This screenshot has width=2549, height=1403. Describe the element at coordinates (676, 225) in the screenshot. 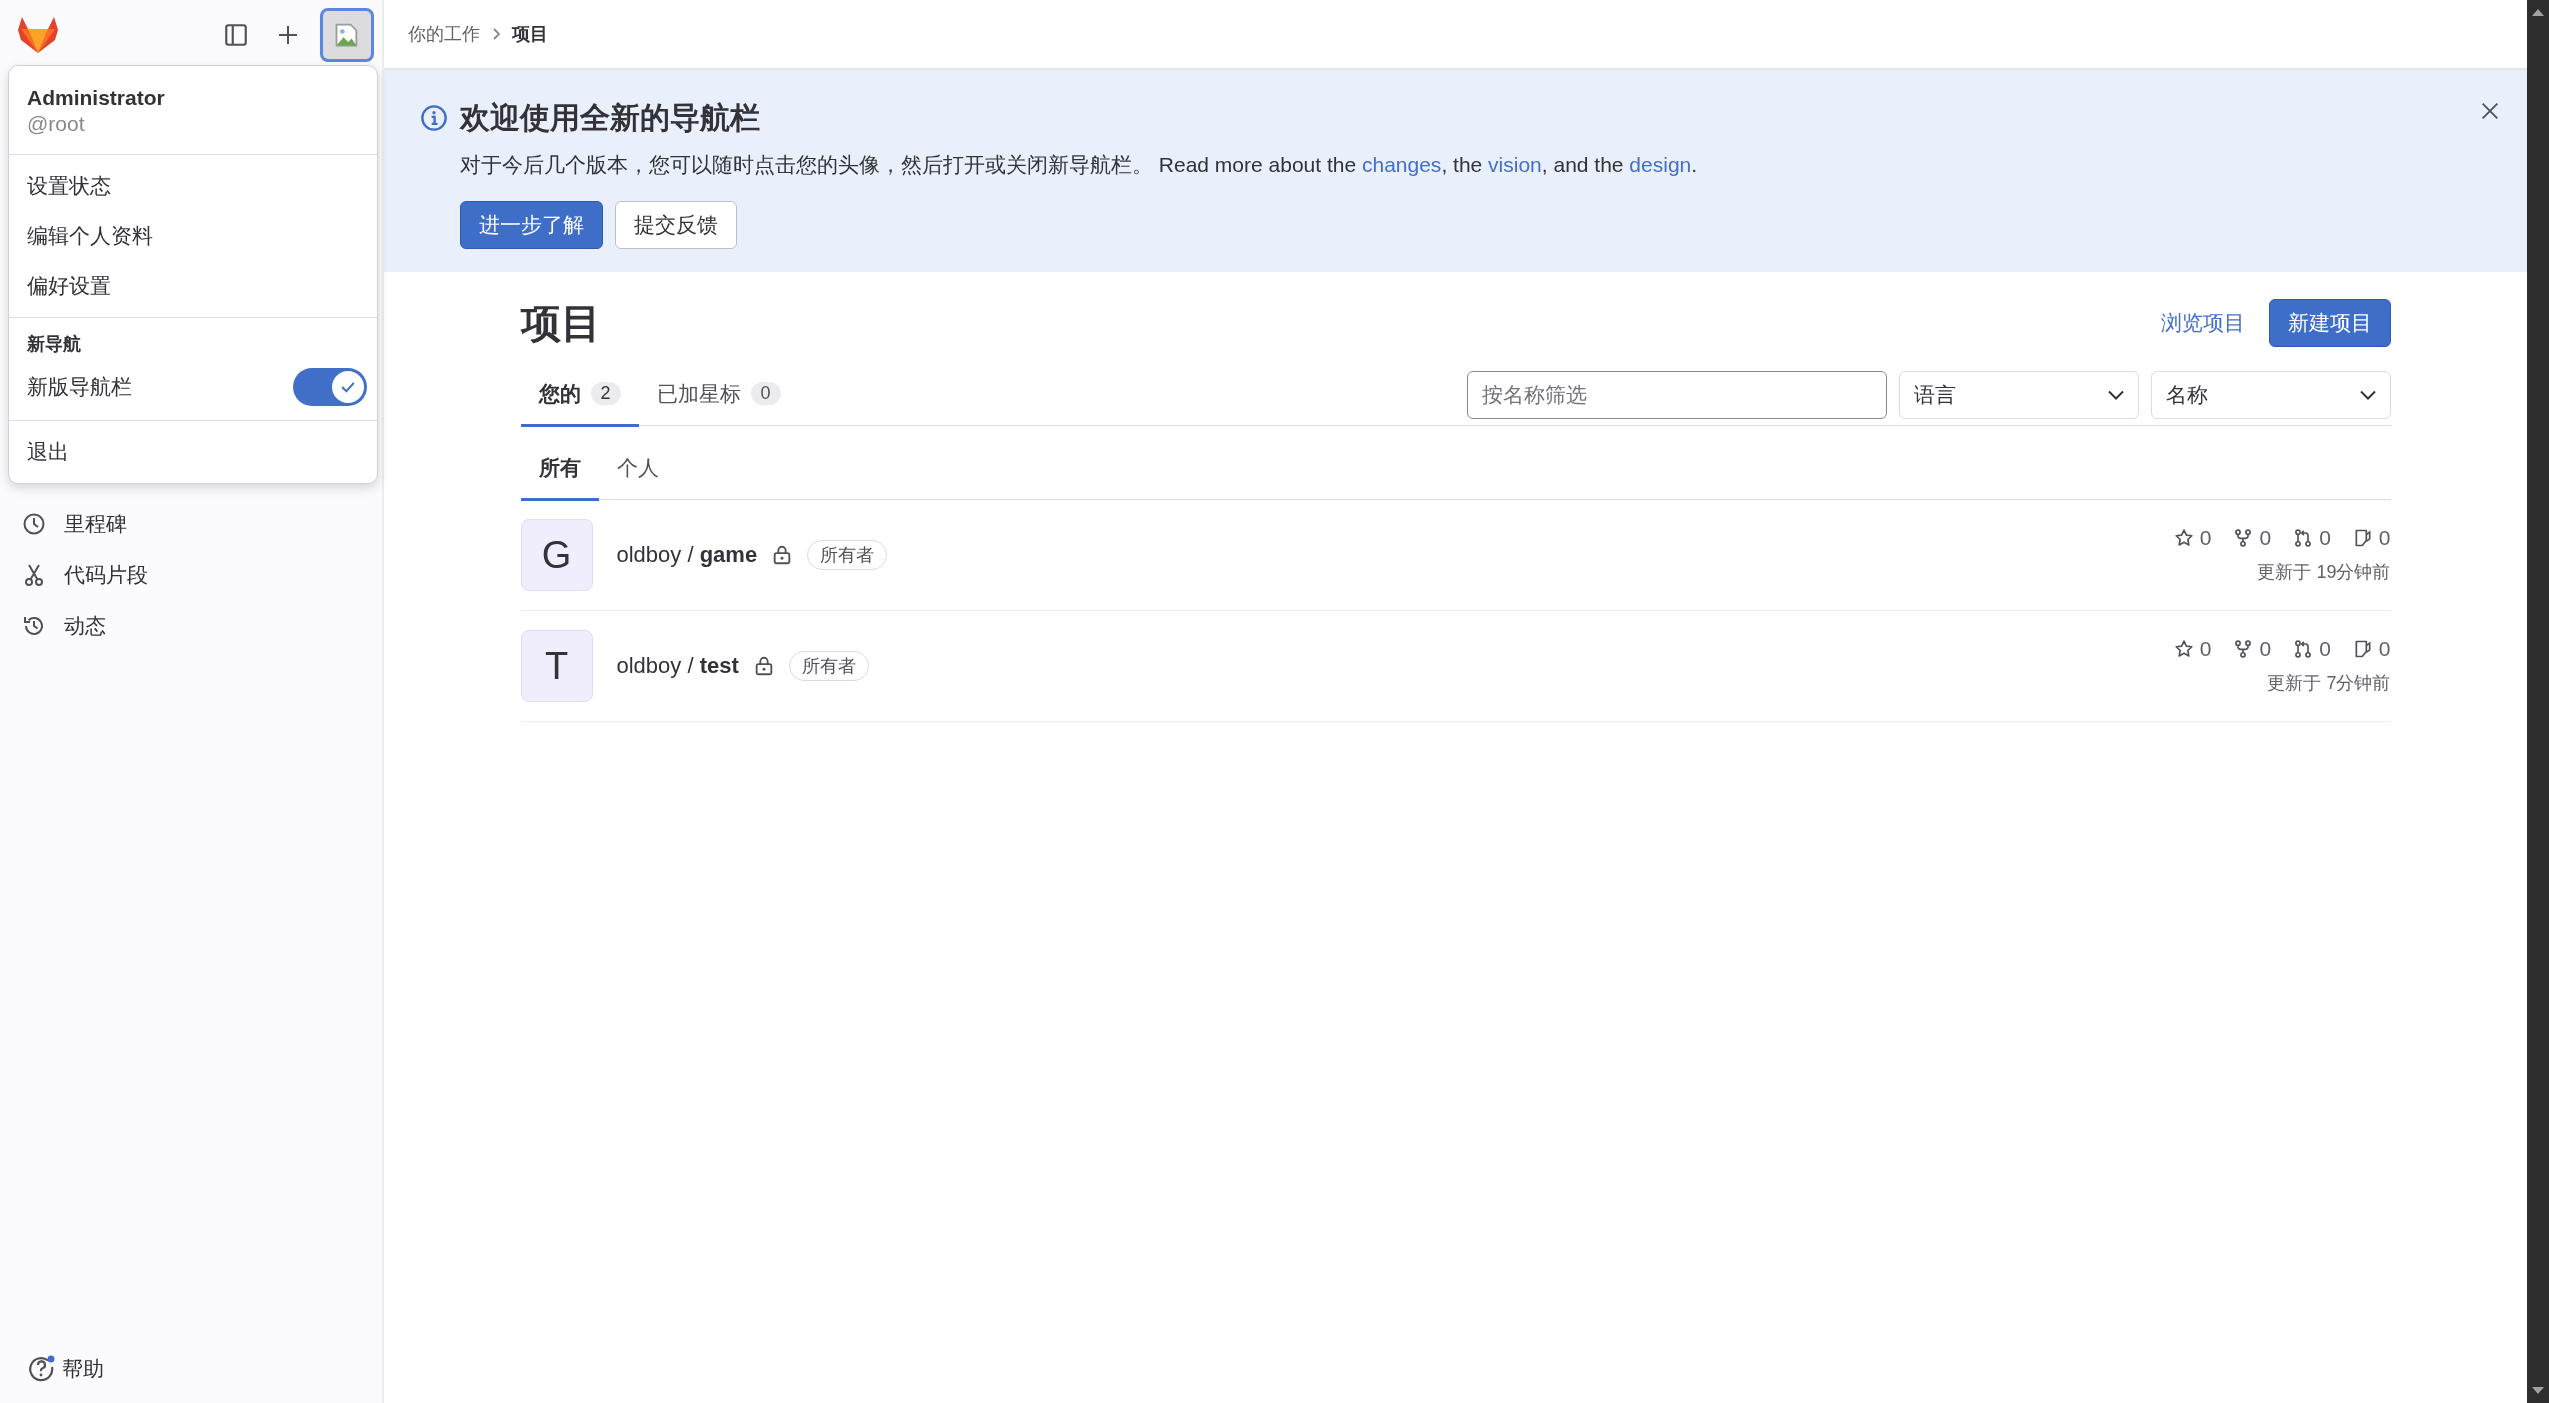

I see `feedback-button: 提交反馈` at that location.